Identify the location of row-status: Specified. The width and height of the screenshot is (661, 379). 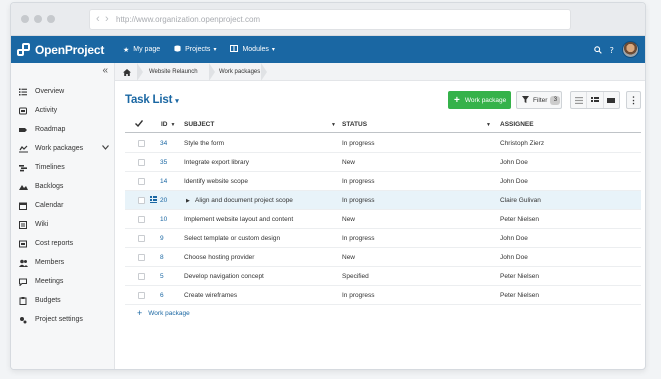
(355, 276).